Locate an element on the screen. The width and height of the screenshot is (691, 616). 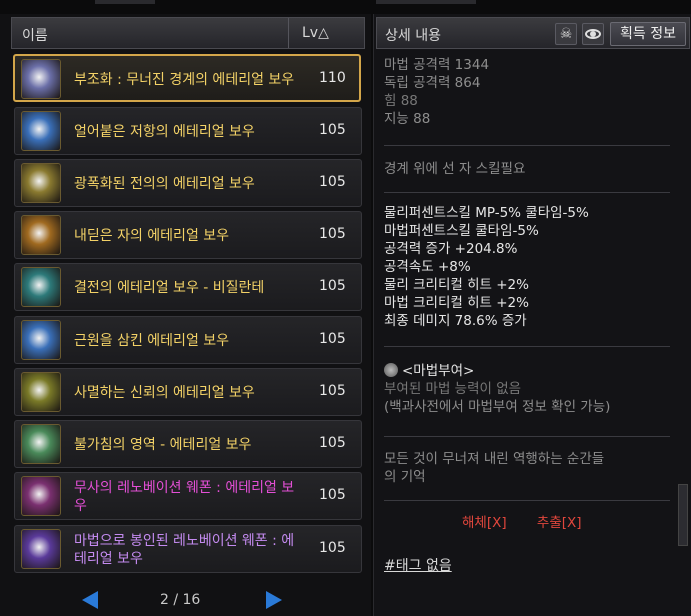
option-line: 물리퍼센트스킬 MP-5% 쿨타임-5% is located at coordinates (486, 213).